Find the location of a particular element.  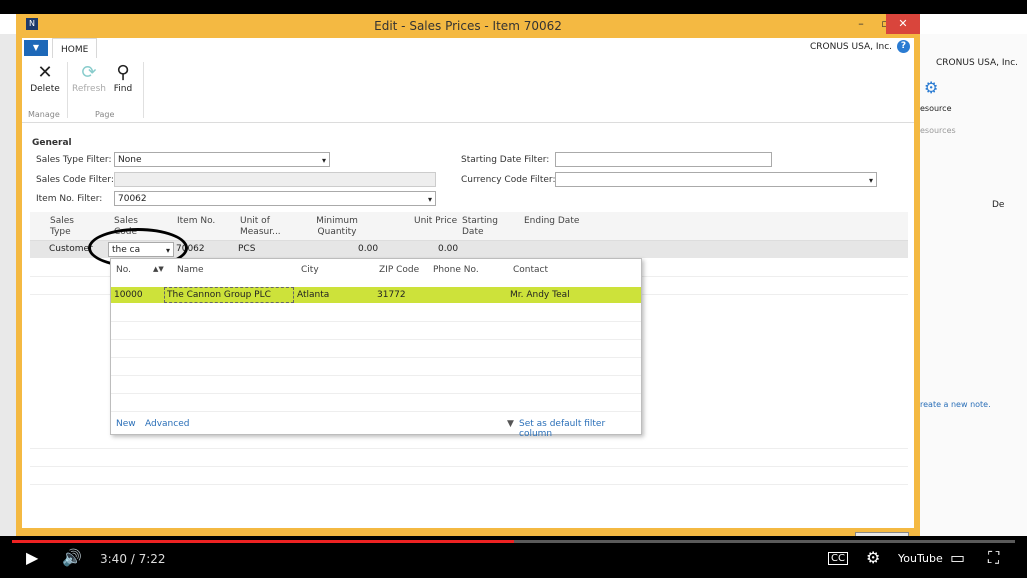

group-page: Page is located at coordinates (105, 114).